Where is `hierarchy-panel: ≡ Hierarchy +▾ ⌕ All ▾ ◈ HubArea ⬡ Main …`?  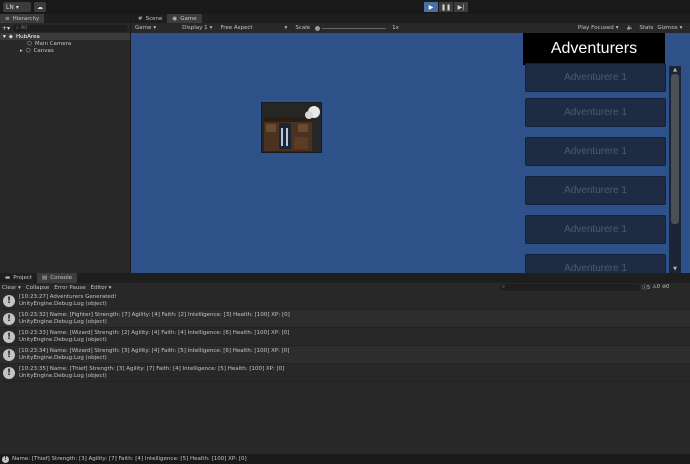 hierarchy-panel: ≡ Hierarchy +▾ ⌕ All ▾ ◈ HubArea ⬡ Main … is located at coordinates (65, 143).